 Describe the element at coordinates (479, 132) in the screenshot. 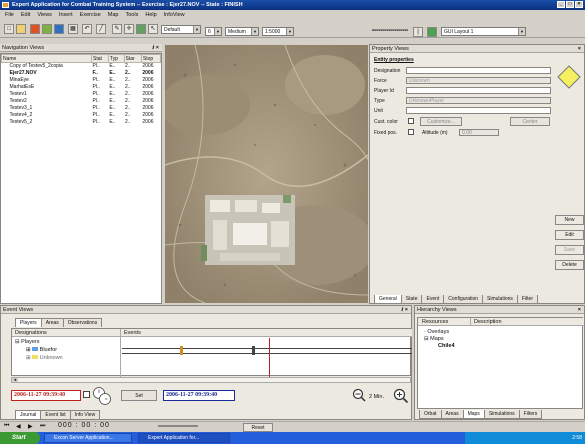

I see `altitude-field: 0.00` at that location.